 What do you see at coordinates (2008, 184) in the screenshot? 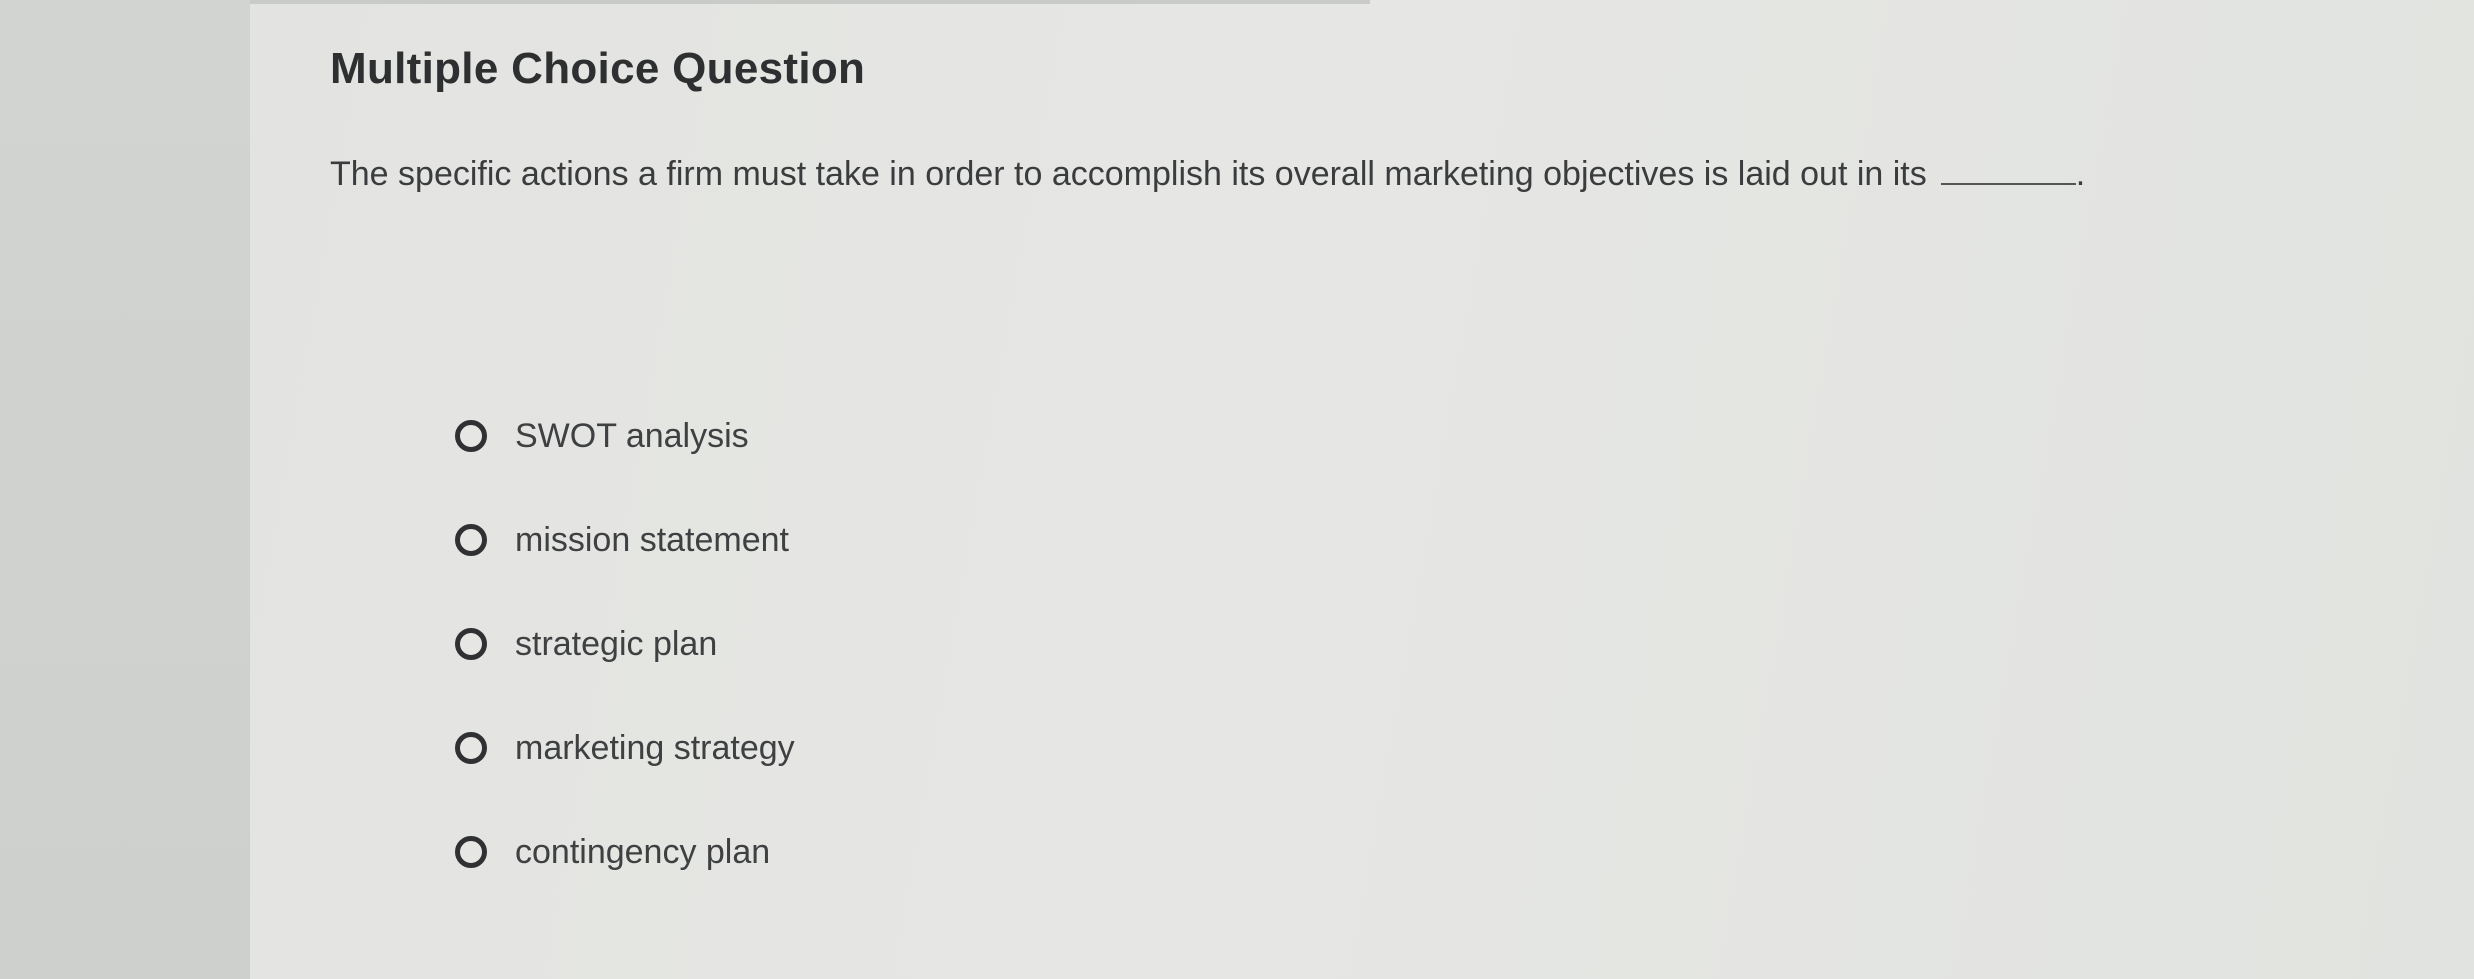
I see `answer-blank` at bounding box center [2008, 184].